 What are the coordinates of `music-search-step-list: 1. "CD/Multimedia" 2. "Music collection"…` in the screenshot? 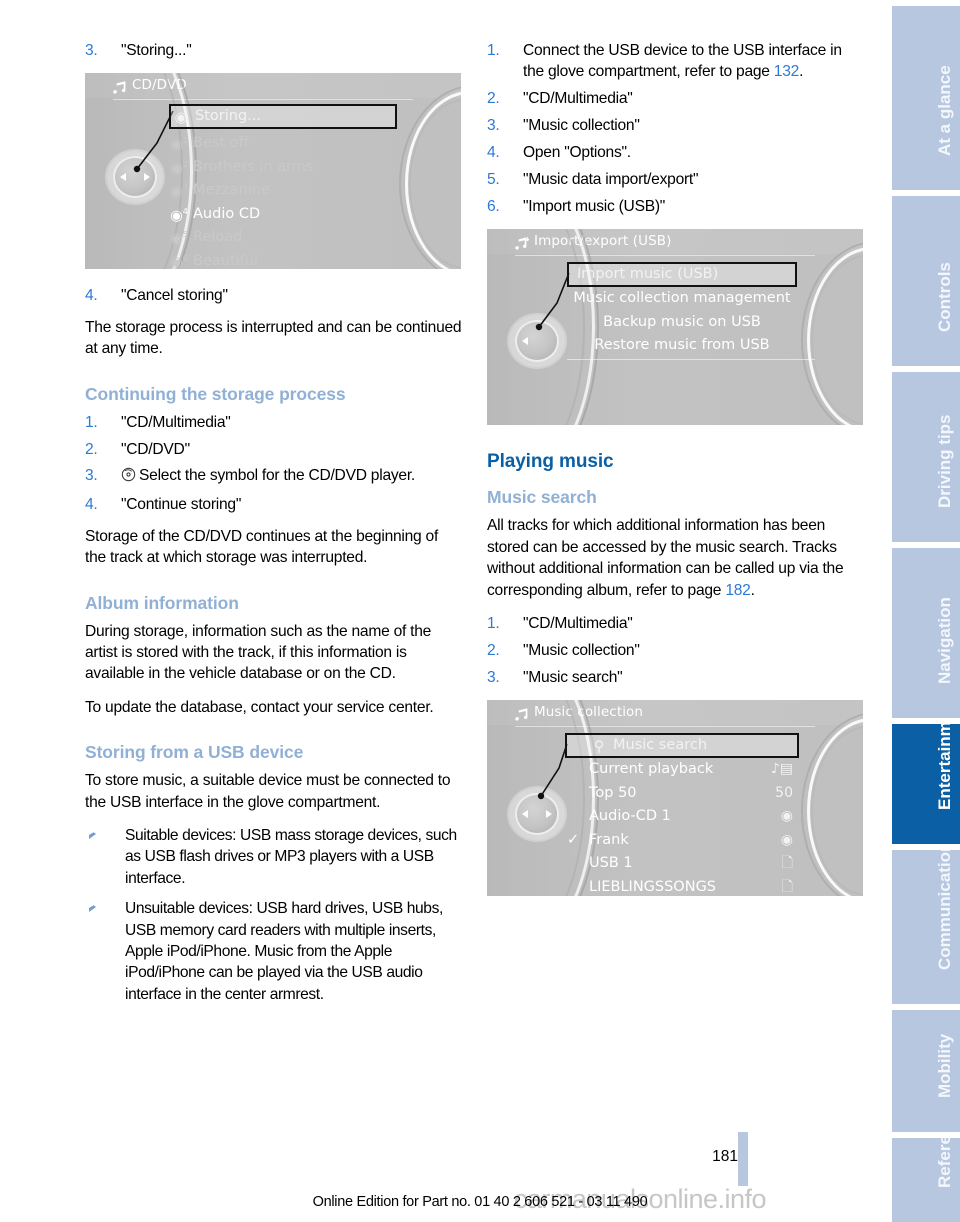 It's located at (676, 650).